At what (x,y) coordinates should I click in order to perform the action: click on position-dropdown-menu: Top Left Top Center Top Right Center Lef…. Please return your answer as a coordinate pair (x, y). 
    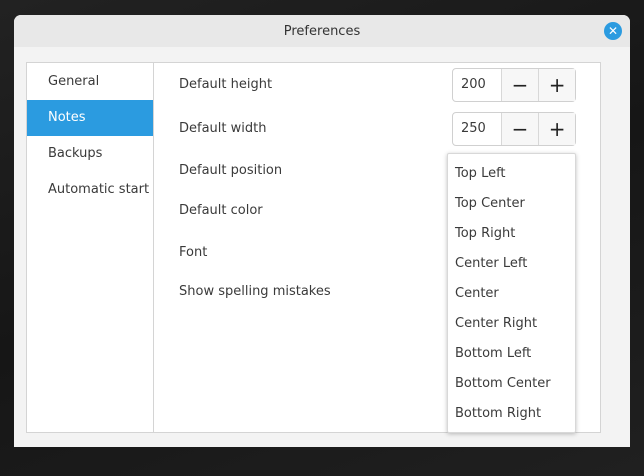
    Looking at the image, I should click on (511, 293).